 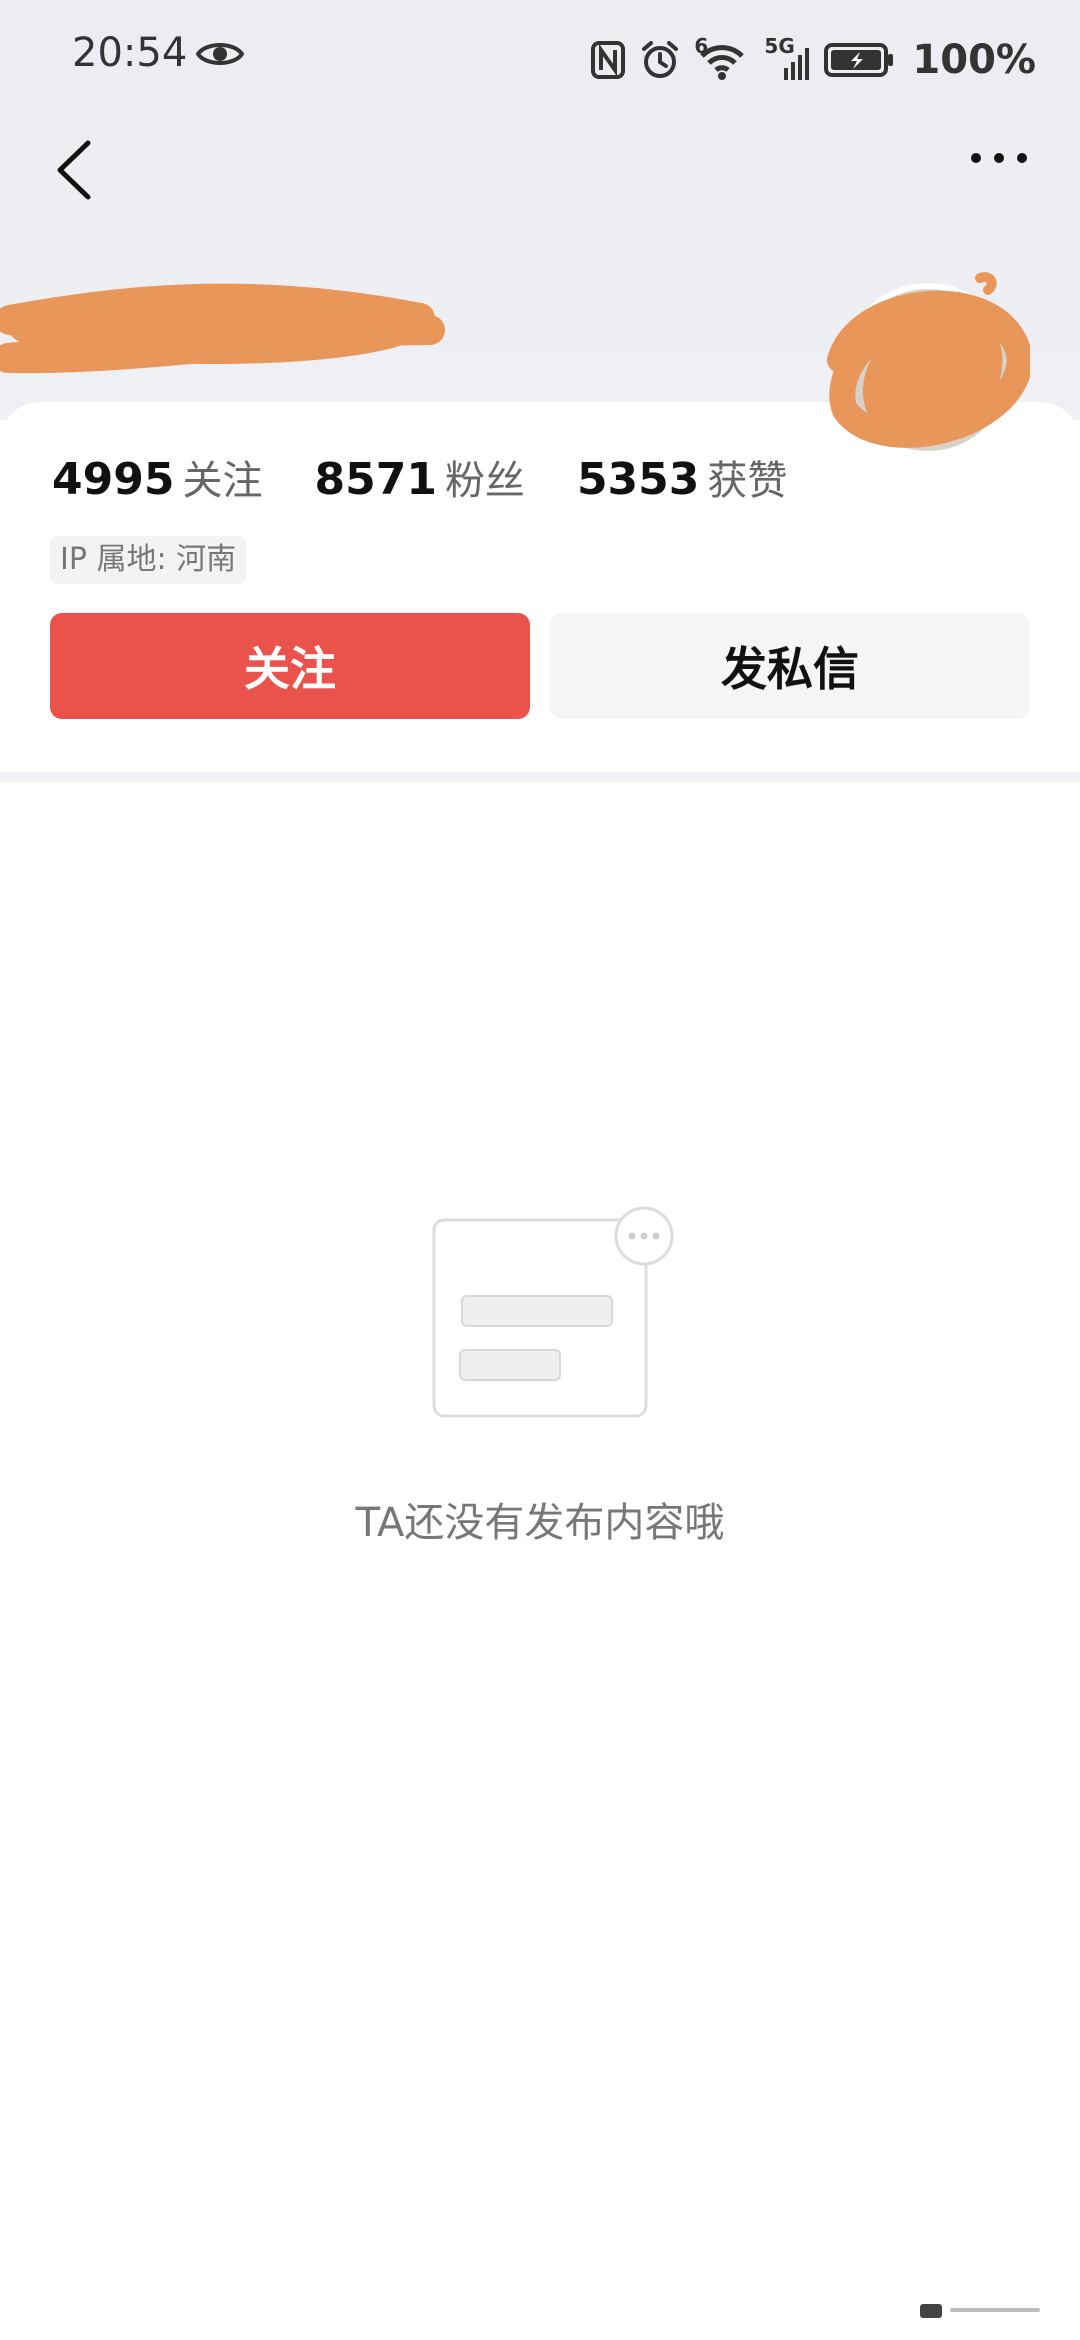 What do you see at coordinates (113, 479) in the screenshot?
I see `stat-following-count: 4995` at bounding box center [113, 479].